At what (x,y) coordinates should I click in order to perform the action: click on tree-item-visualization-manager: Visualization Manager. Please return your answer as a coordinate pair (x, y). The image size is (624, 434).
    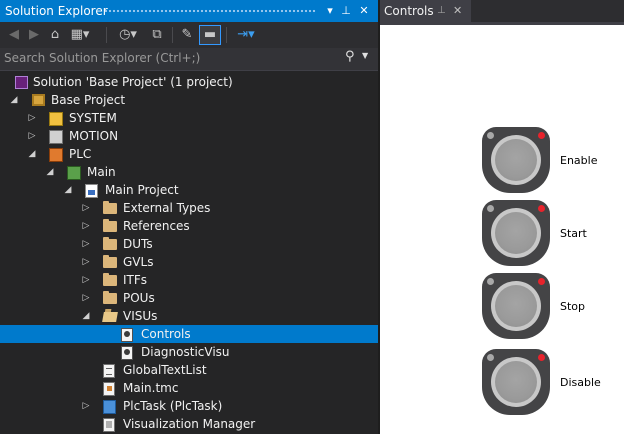
    Looking at the image, I should click on (189, 424).